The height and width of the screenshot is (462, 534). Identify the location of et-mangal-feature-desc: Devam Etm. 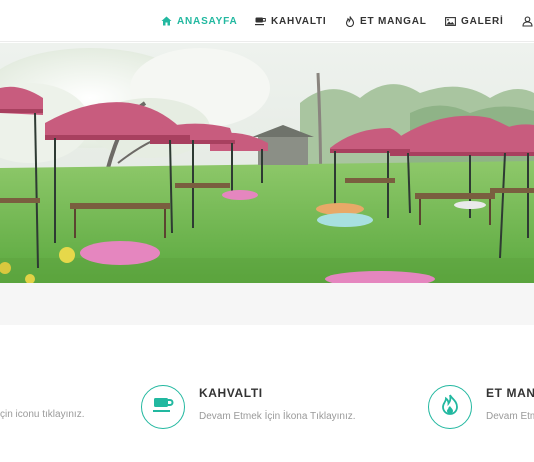
(510, 416).